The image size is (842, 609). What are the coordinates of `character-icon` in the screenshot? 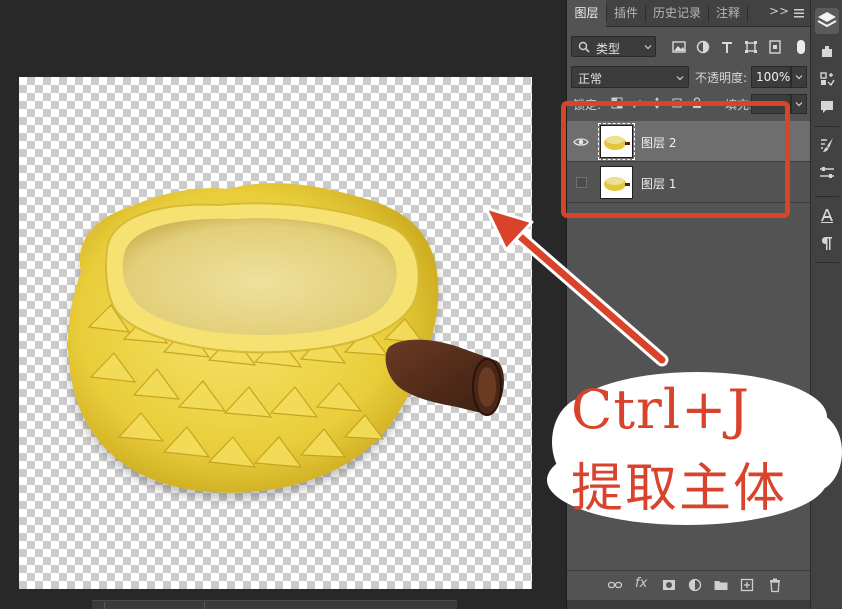 It's located at (827, 215).